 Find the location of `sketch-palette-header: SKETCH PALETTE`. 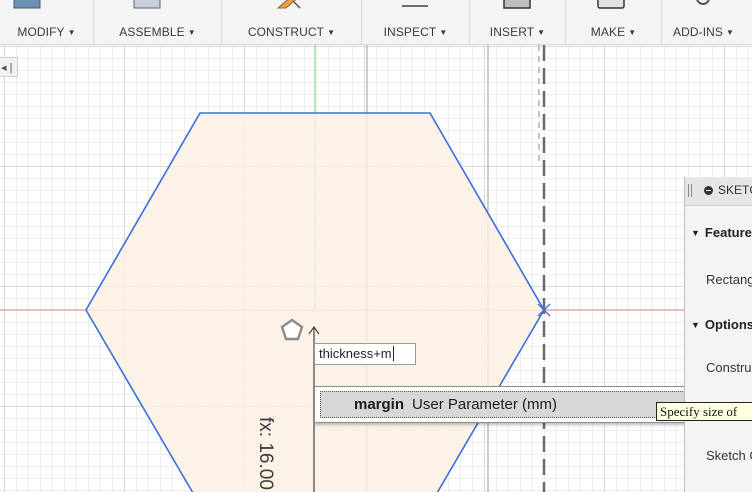

sketch-palette-header: SKETCH PALETTE is located at coordinates (718, 191).